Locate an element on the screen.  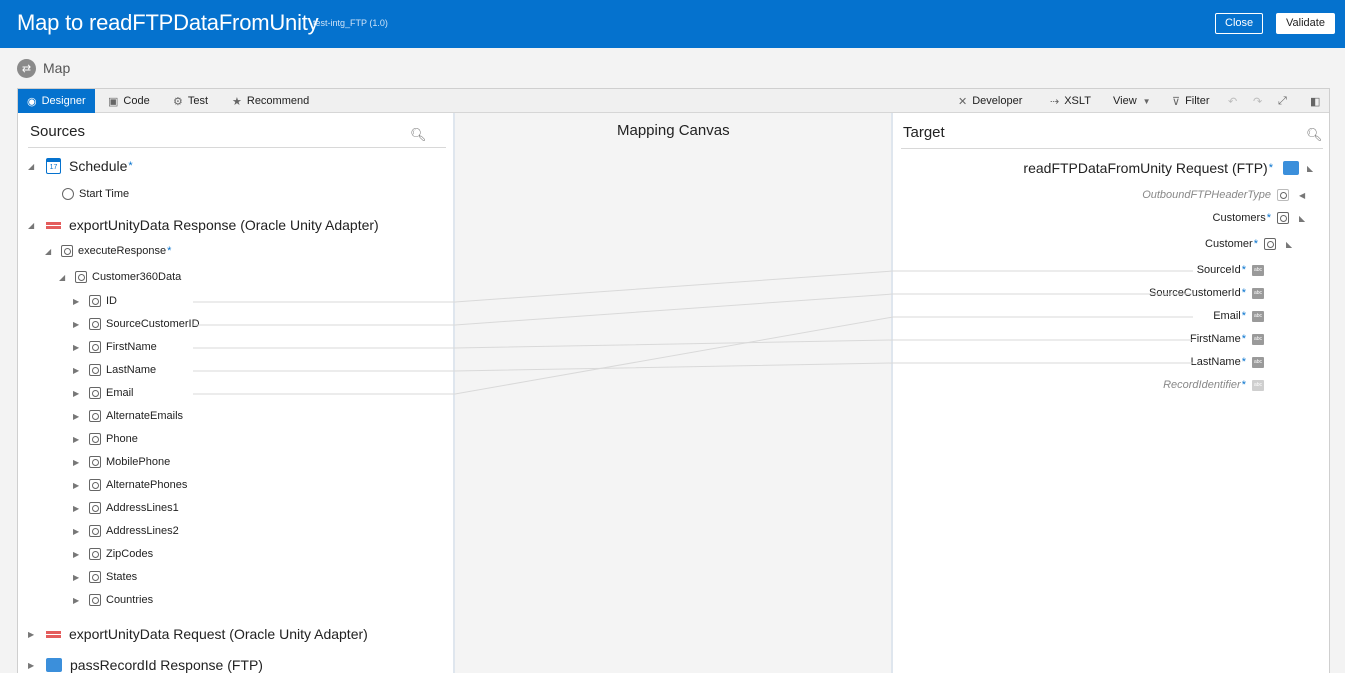
integration-version: test-intg_FTP (1.0) is located at coordinates (350, 23).